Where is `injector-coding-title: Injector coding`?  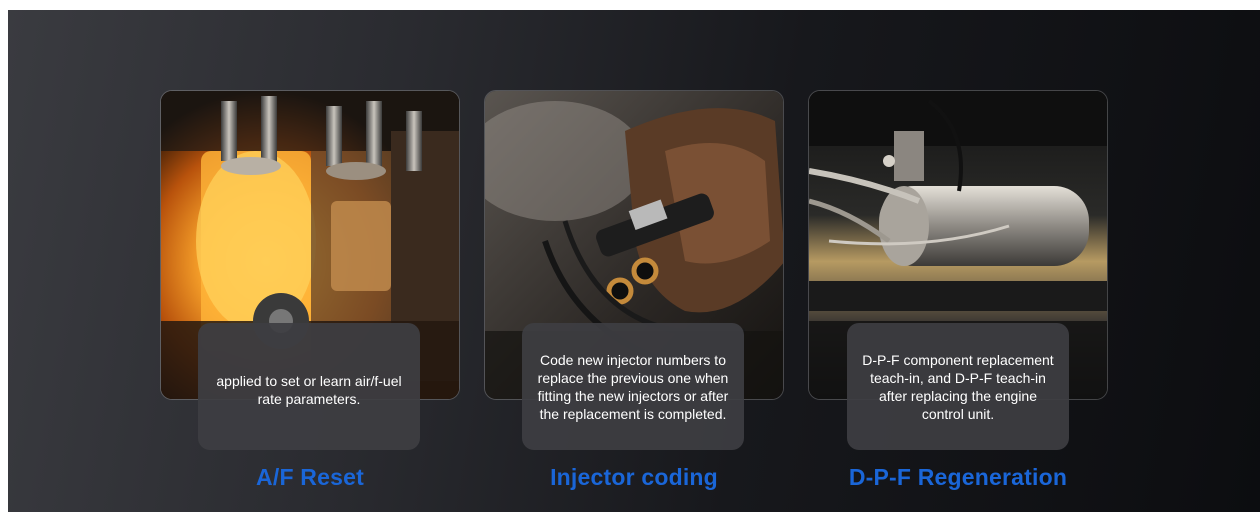
injector-coding-title: Injector coding is located at coordinates (634, 477).